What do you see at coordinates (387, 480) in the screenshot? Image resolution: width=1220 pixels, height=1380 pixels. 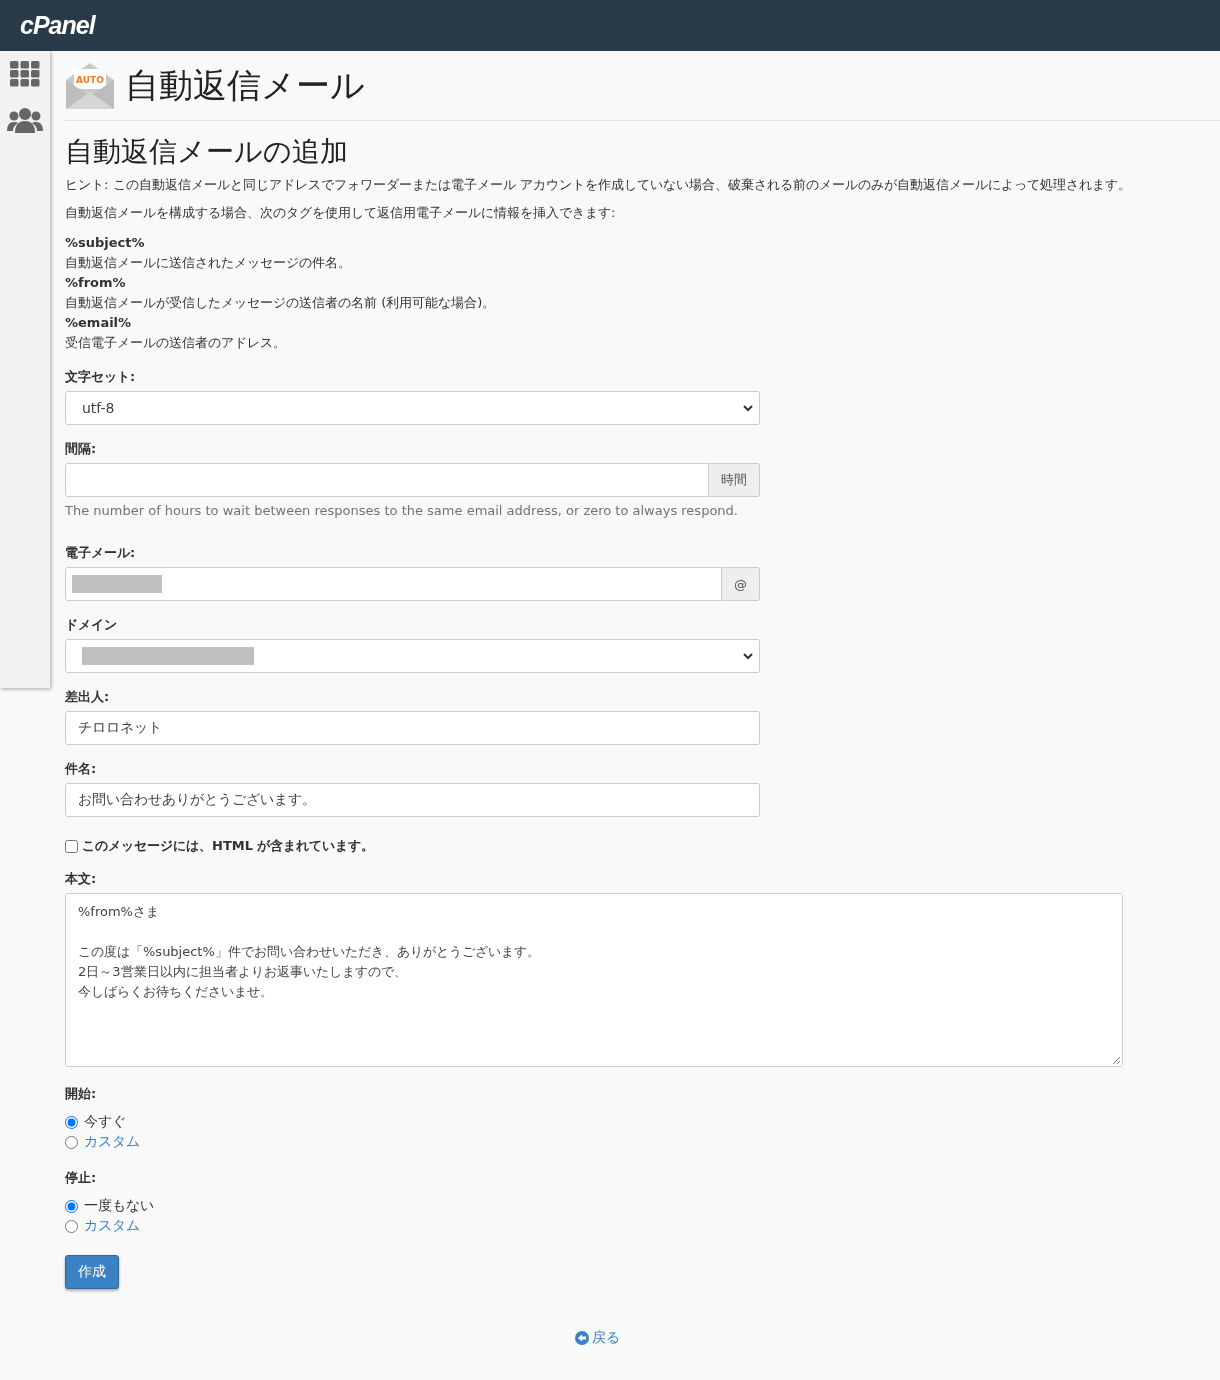 I see `hours-input` at bounding box center [387, 480].